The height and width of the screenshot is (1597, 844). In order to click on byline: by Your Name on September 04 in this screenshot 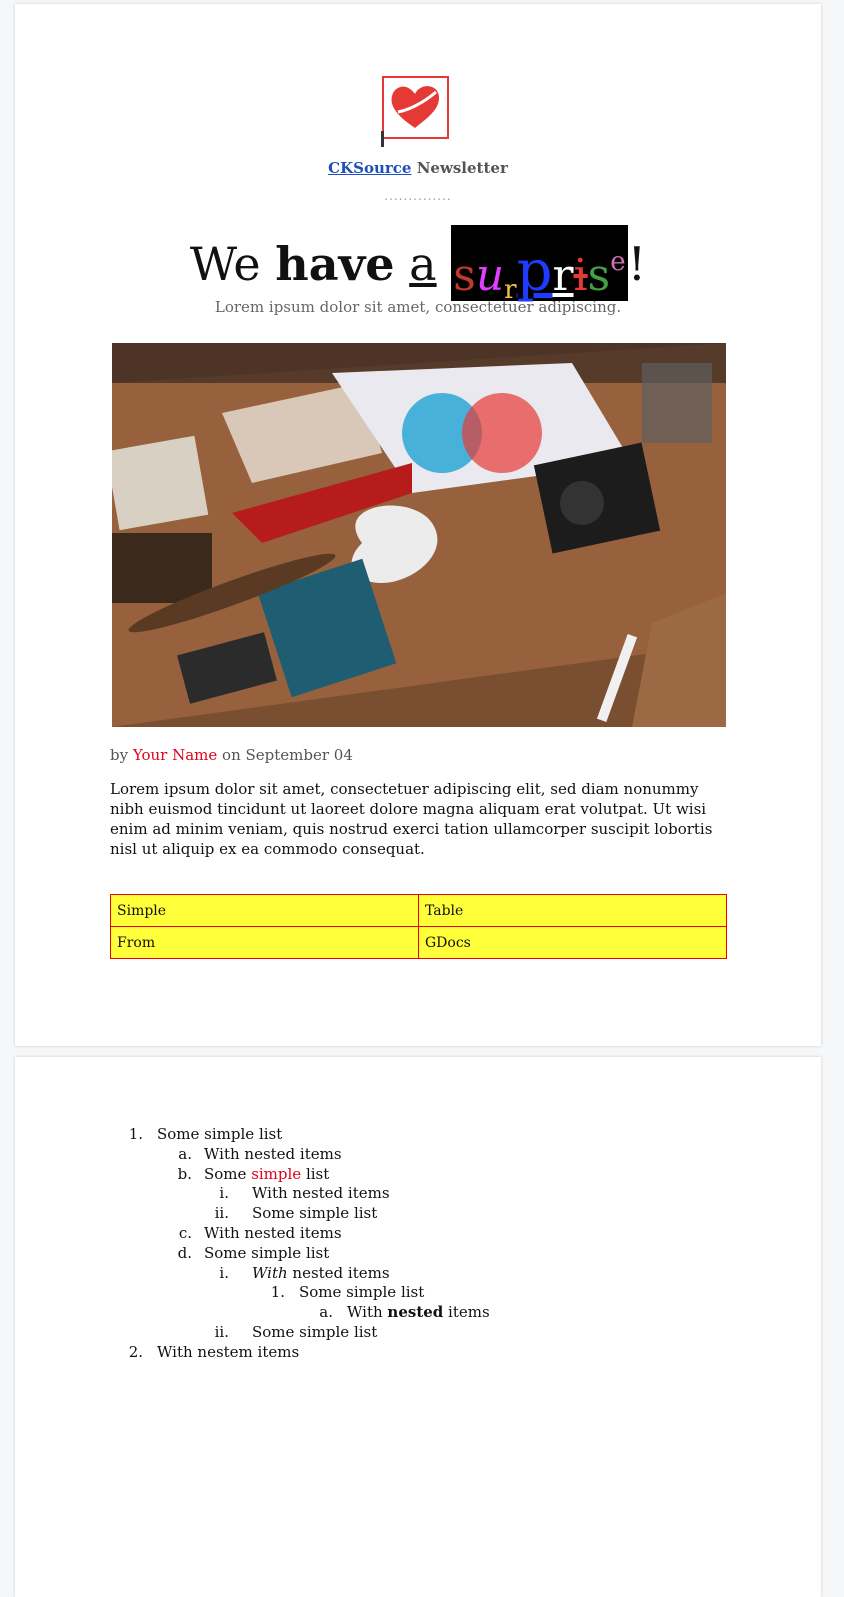, I will do `click(231, 755)`.